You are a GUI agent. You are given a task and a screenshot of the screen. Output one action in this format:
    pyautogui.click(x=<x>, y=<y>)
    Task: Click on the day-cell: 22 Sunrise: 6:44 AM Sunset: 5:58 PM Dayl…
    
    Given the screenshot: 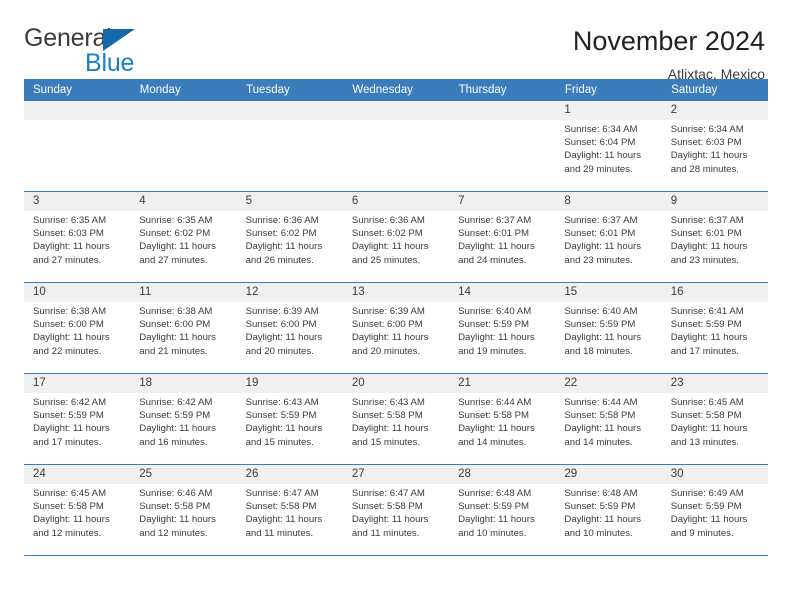 What is the action you would take?
    pyautogui.click(x=608, y=419)
    